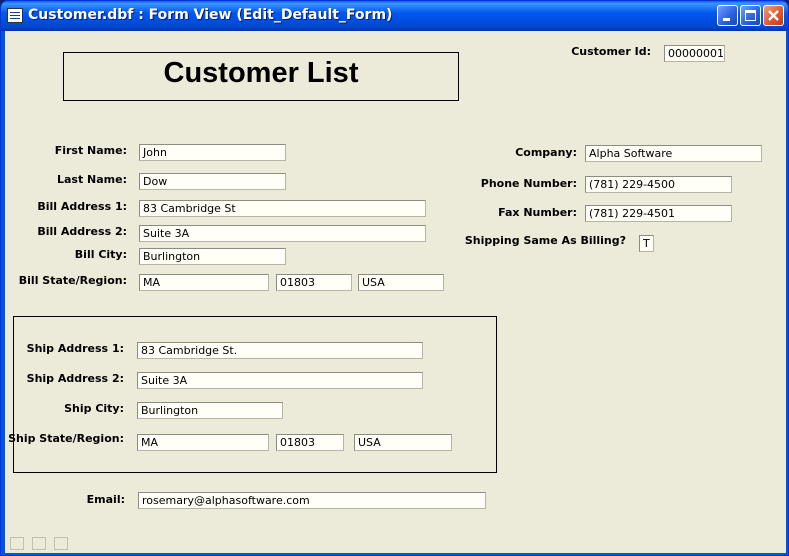  I want to click on ship-state-field: MA, so click(203, 442).